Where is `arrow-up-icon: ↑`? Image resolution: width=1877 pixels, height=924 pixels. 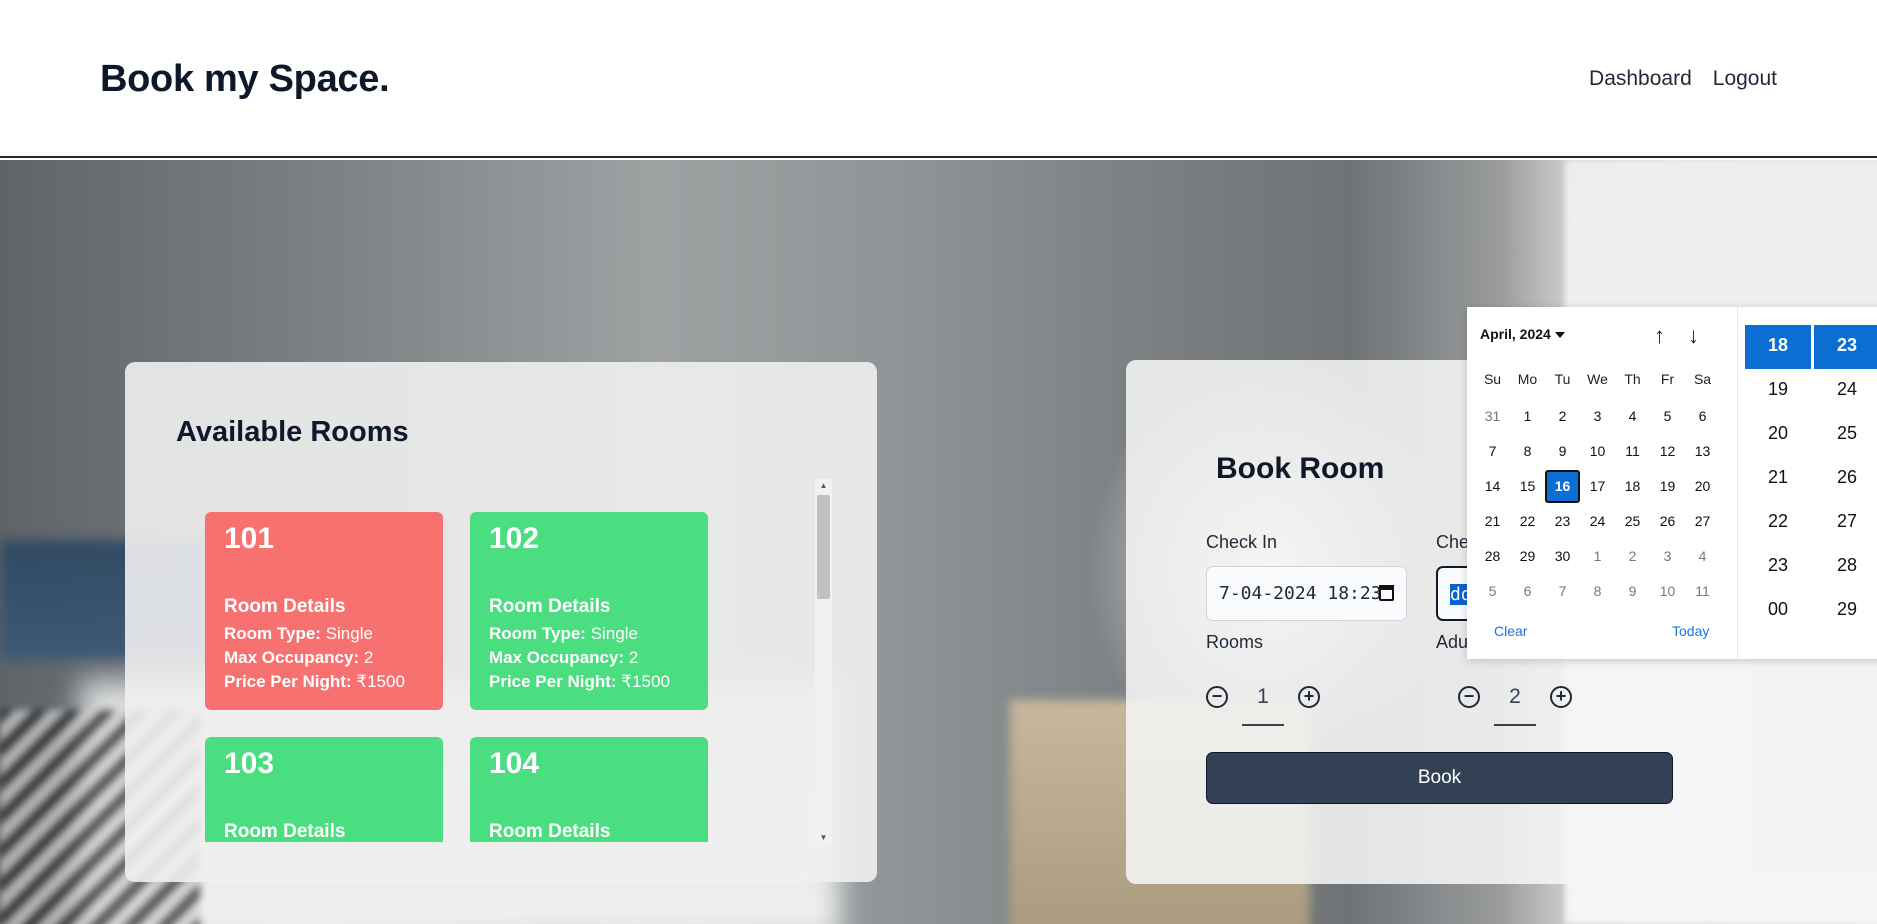
arrow-up-icon: ↑ is located at coordinates (1659, 336).